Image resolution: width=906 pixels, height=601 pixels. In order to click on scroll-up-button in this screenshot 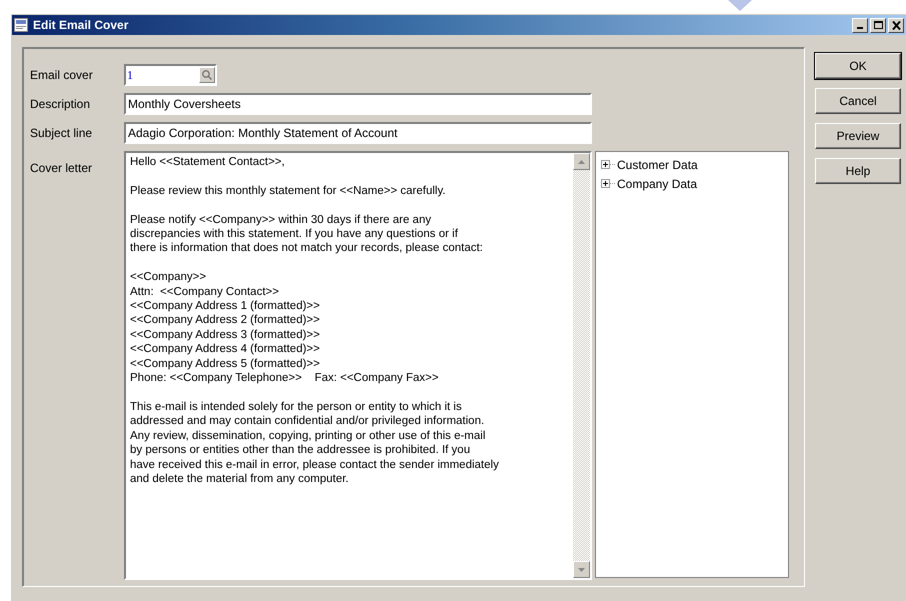, I will do `click(581, 161)`.